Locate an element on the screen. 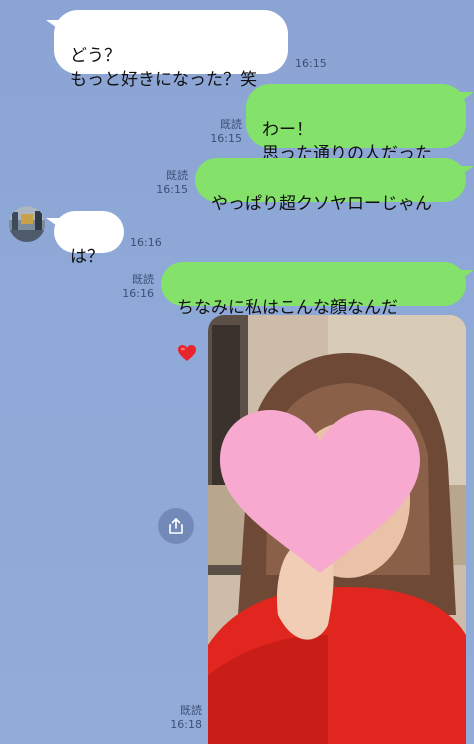 The width and height of the screenshot is (474, 744). message-text: やっぱり超クソヤローじゃん is located at coordinates (321, 204).